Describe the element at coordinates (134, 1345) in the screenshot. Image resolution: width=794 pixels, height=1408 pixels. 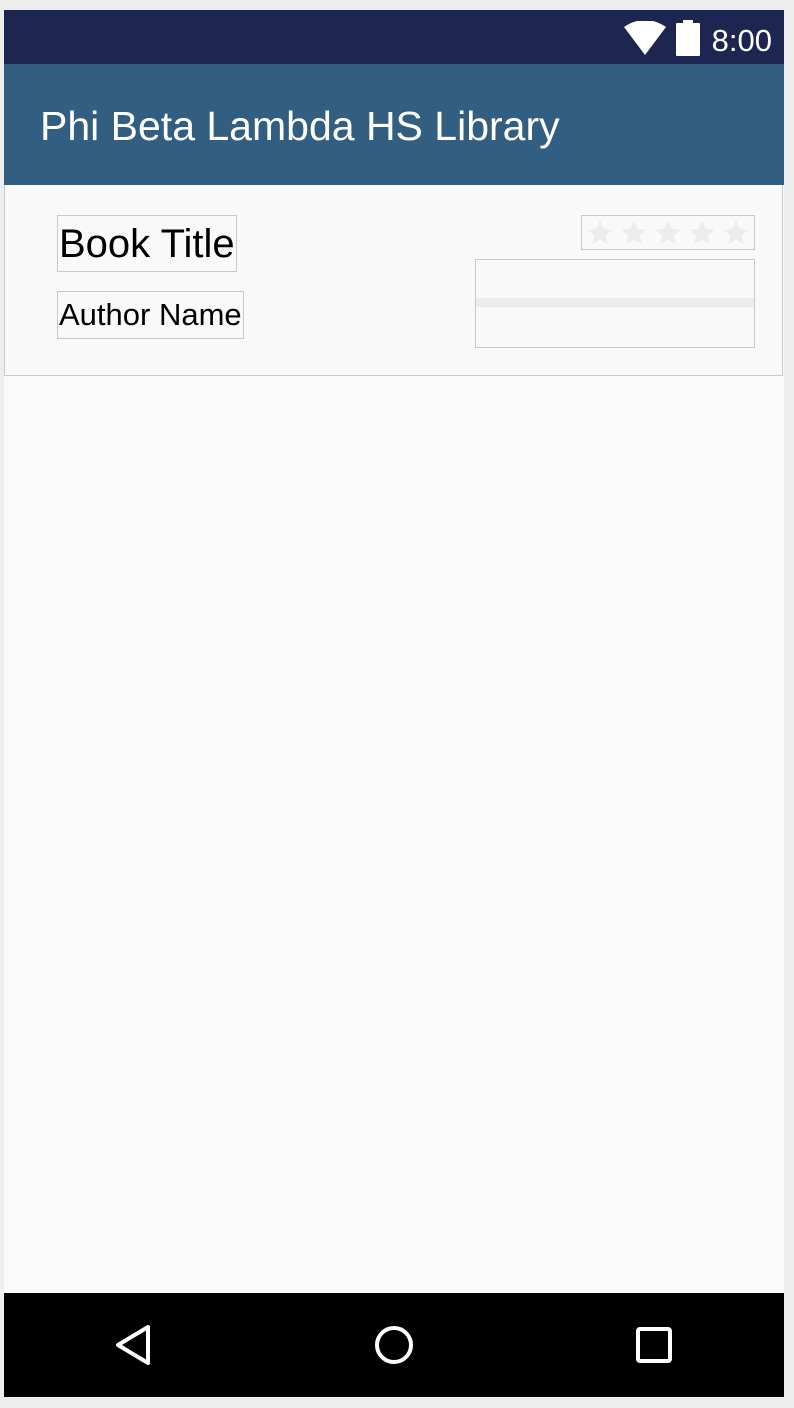
I see `back-icon` at that location.